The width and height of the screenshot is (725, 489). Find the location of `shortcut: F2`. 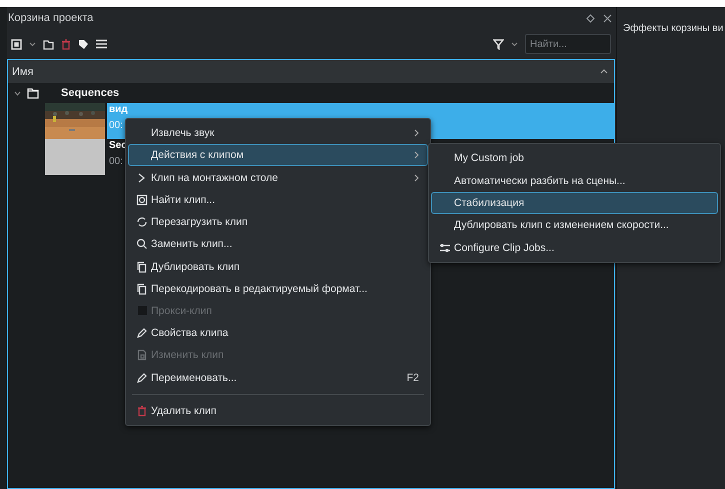

shortcut: F2 is located at coordinates (412, 378).